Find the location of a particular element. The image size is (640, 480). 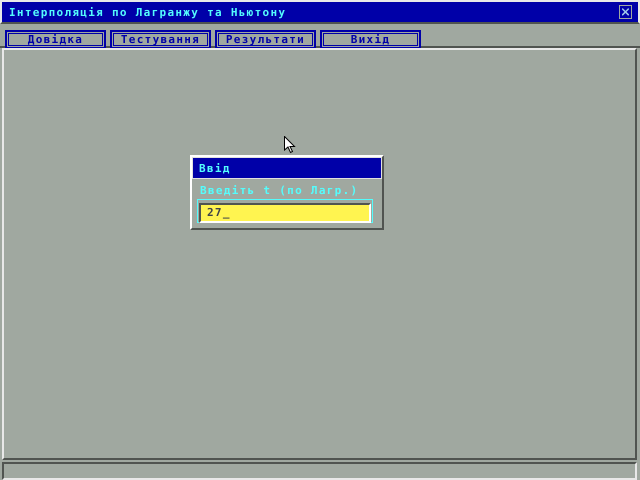

dialog-title: Ввід is located at coordinates (287, 168).